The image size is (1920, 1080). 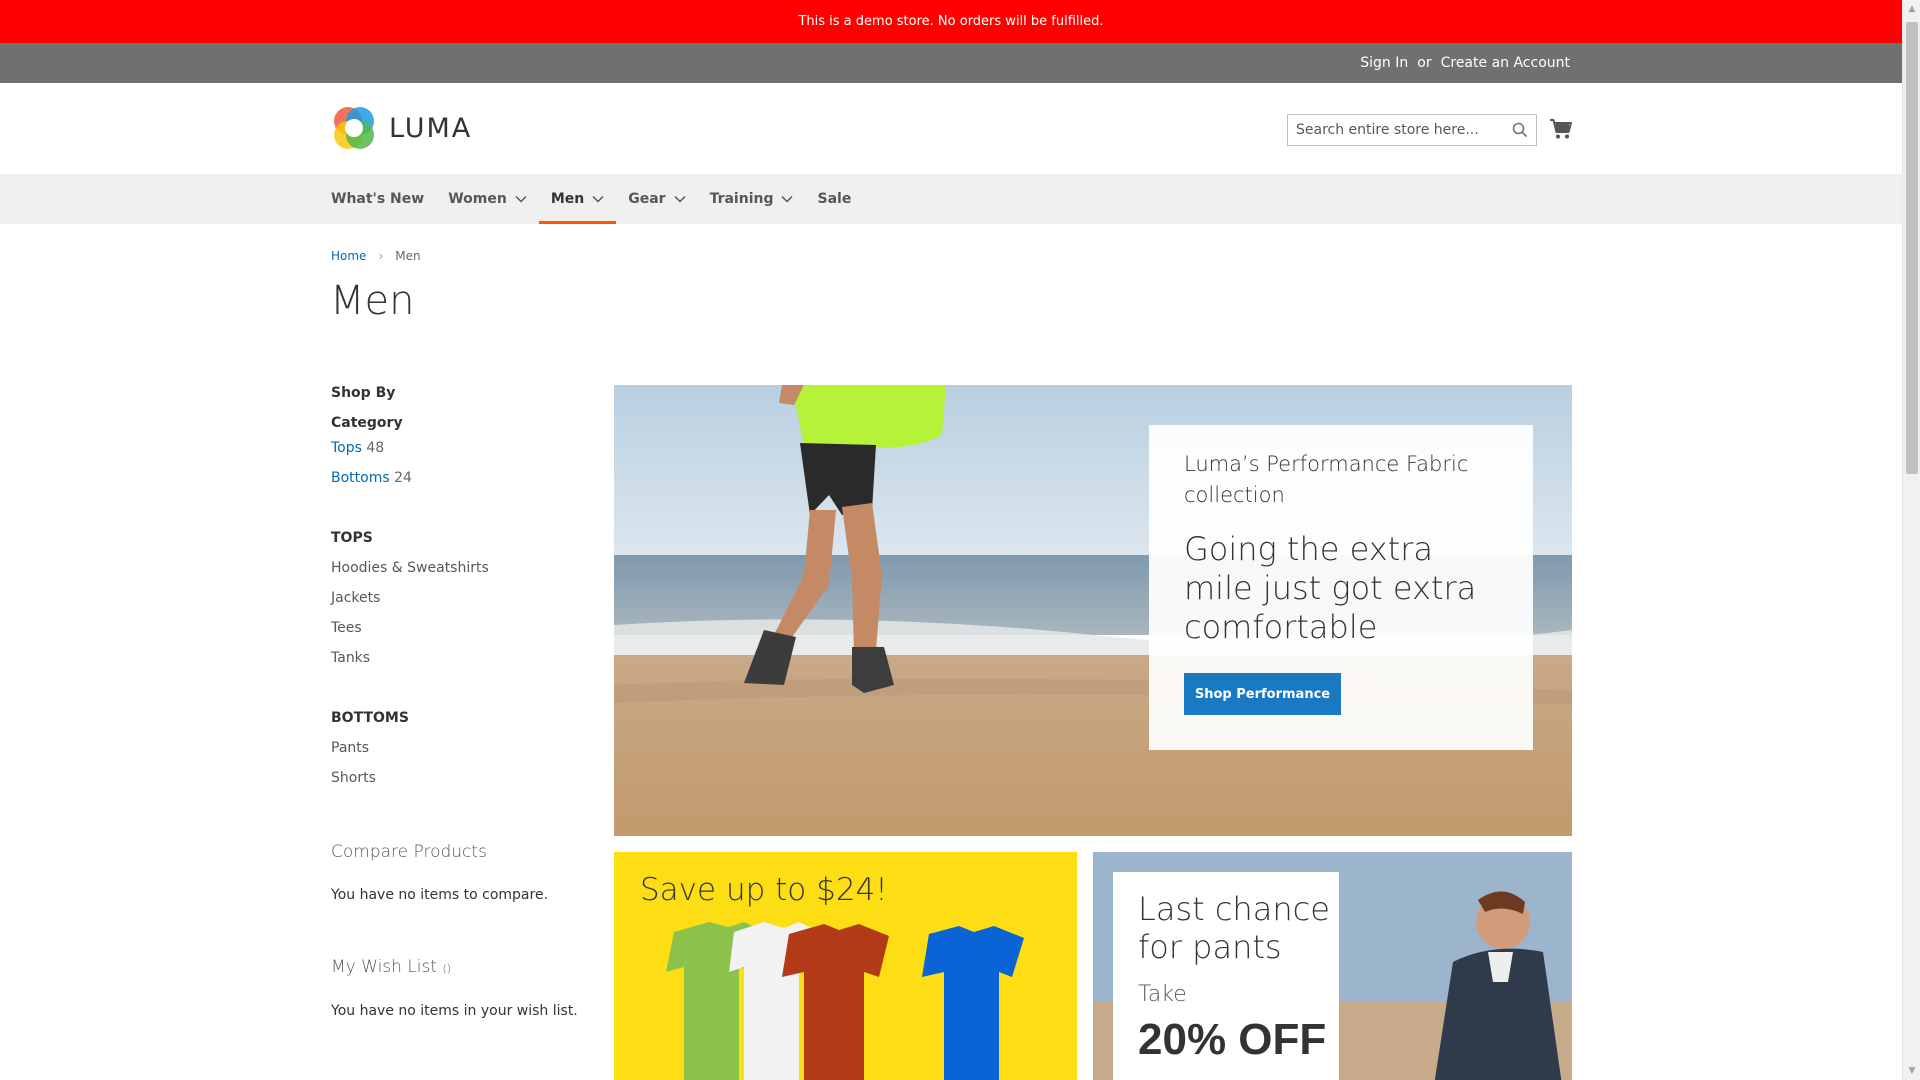 What do you see at coordinates (384, 967) in the screenshot?
I see `wishlist-title-text: My Wish List` at bounding box center [384, 967].